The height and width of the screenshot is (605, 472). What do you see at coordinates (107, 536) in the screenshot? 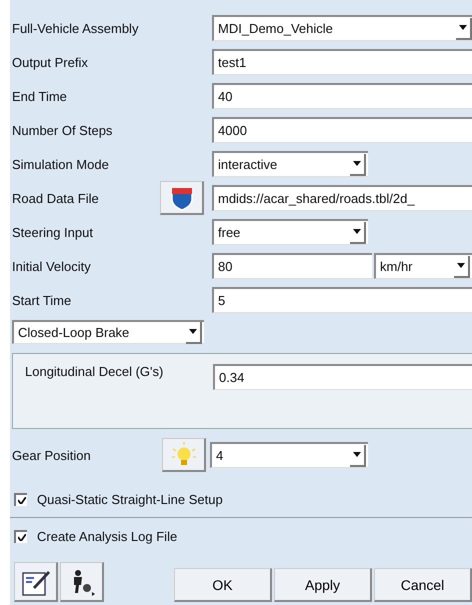
I see `checkbox-label: Create Analysis Log File` at bounding box center [107, 536].